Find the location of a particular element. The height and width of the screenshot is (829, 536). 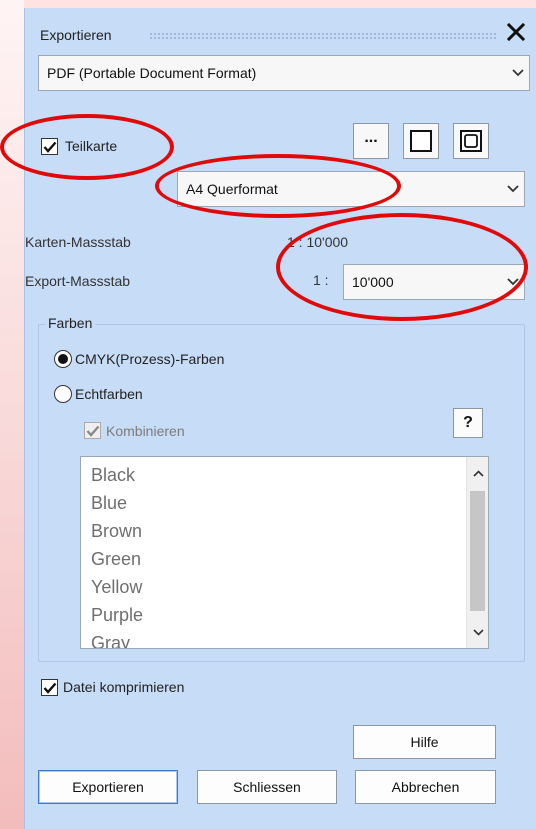

cmyk-radio is located at coordinates (63, 359).